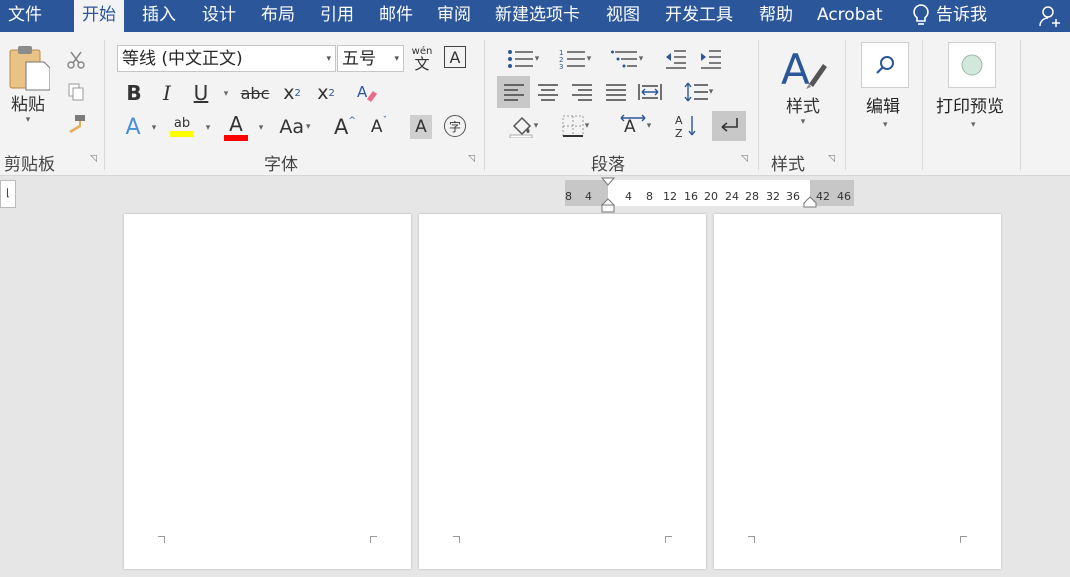 The height and width of the screenshot is (577, 1070). I want to click on cut-button, so click(76, 60).